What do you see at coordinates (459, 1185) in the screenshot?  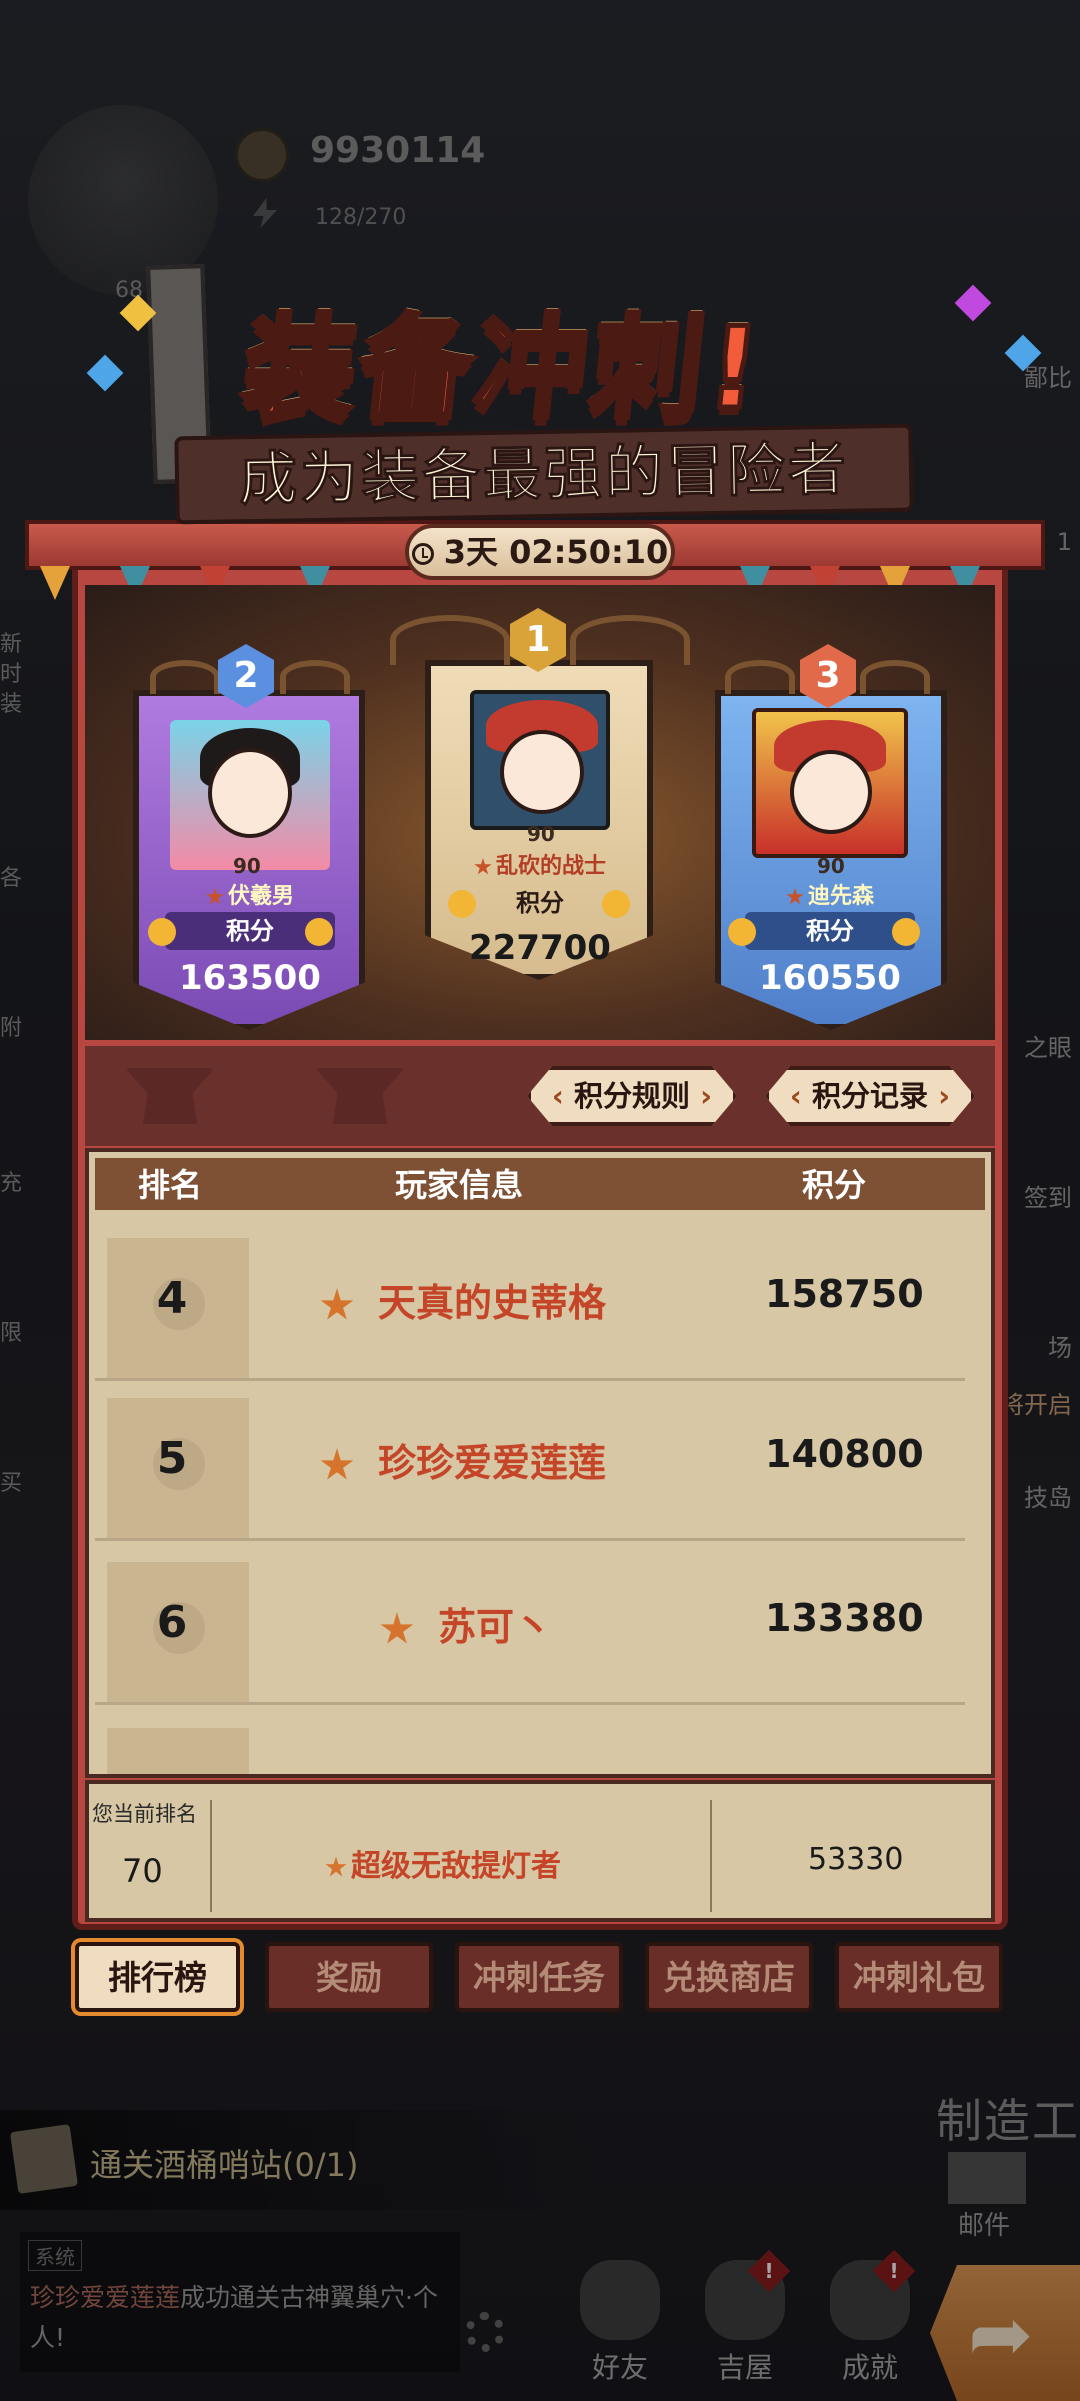 I see `header-player: 玩家信息` at bounding box center [459, 1185].